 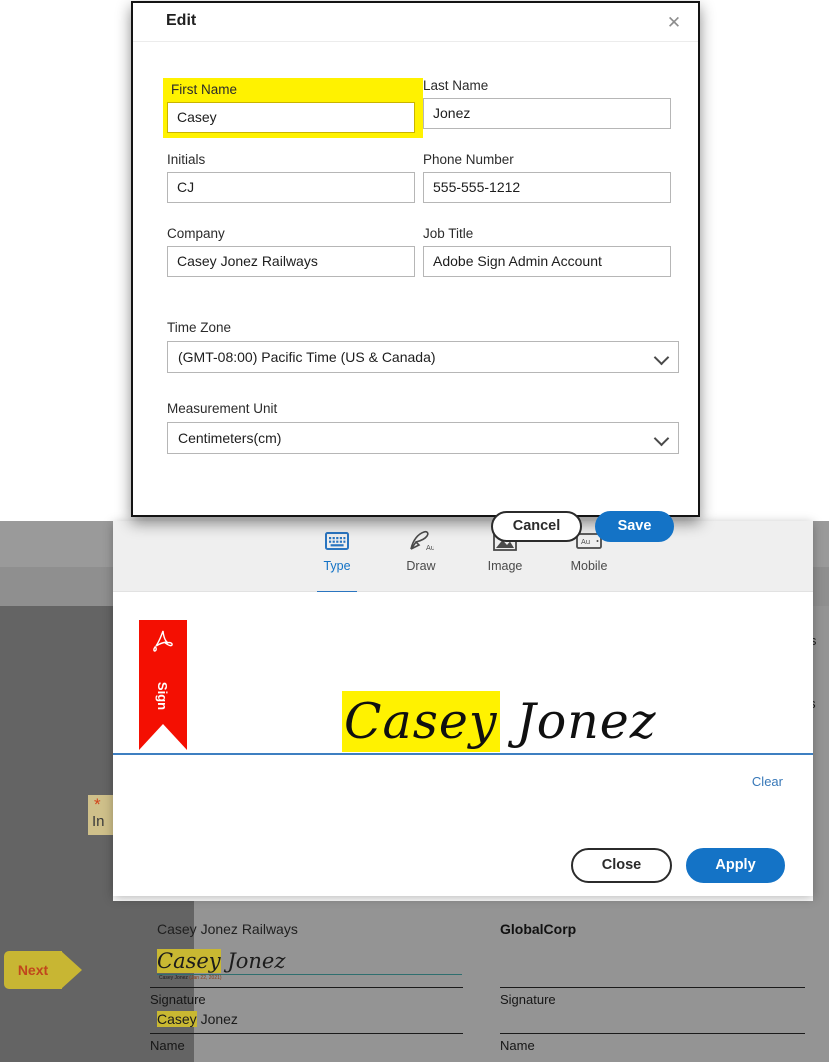 I want to click on adobe-acrobat-icon, so click(x=163, y=641).